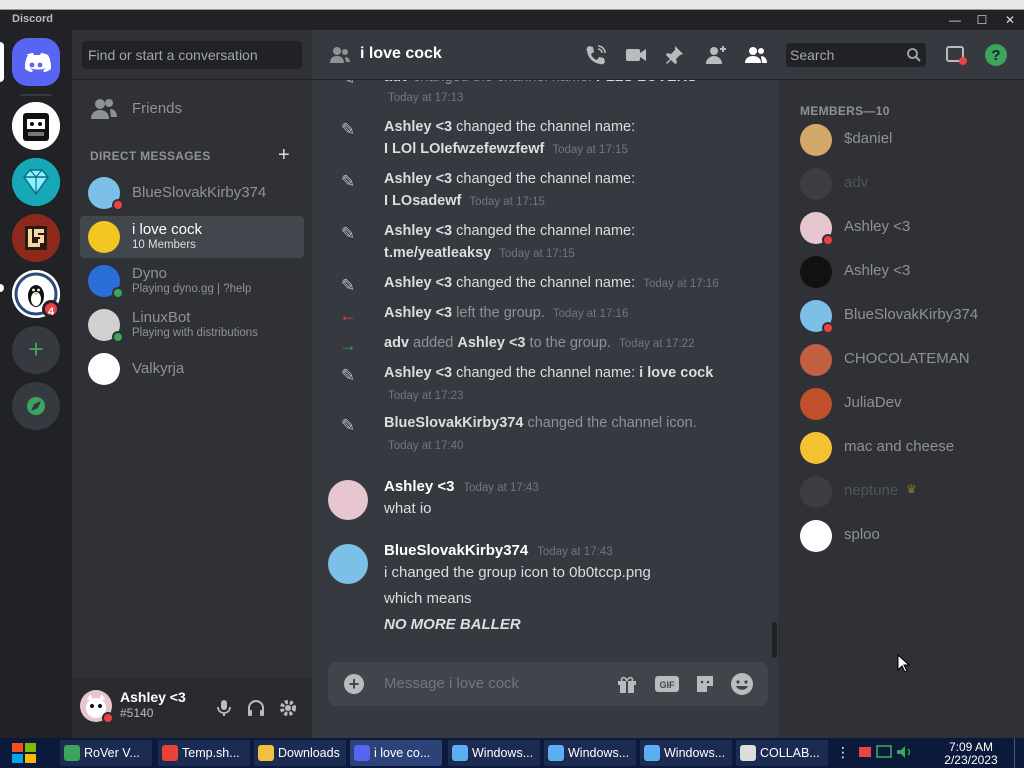 The width and height of the screenshot is (1024, 768). Describe the element at coordinates (192, 281) in the screenshot. I see `dm-item: Dyno Playing dyno.gg | ?help` at that location.